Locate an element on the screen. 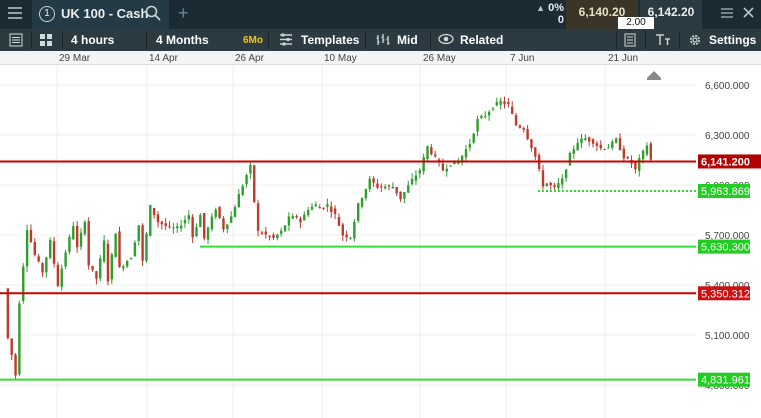  doc-icon is located at coordinates (630, 41).